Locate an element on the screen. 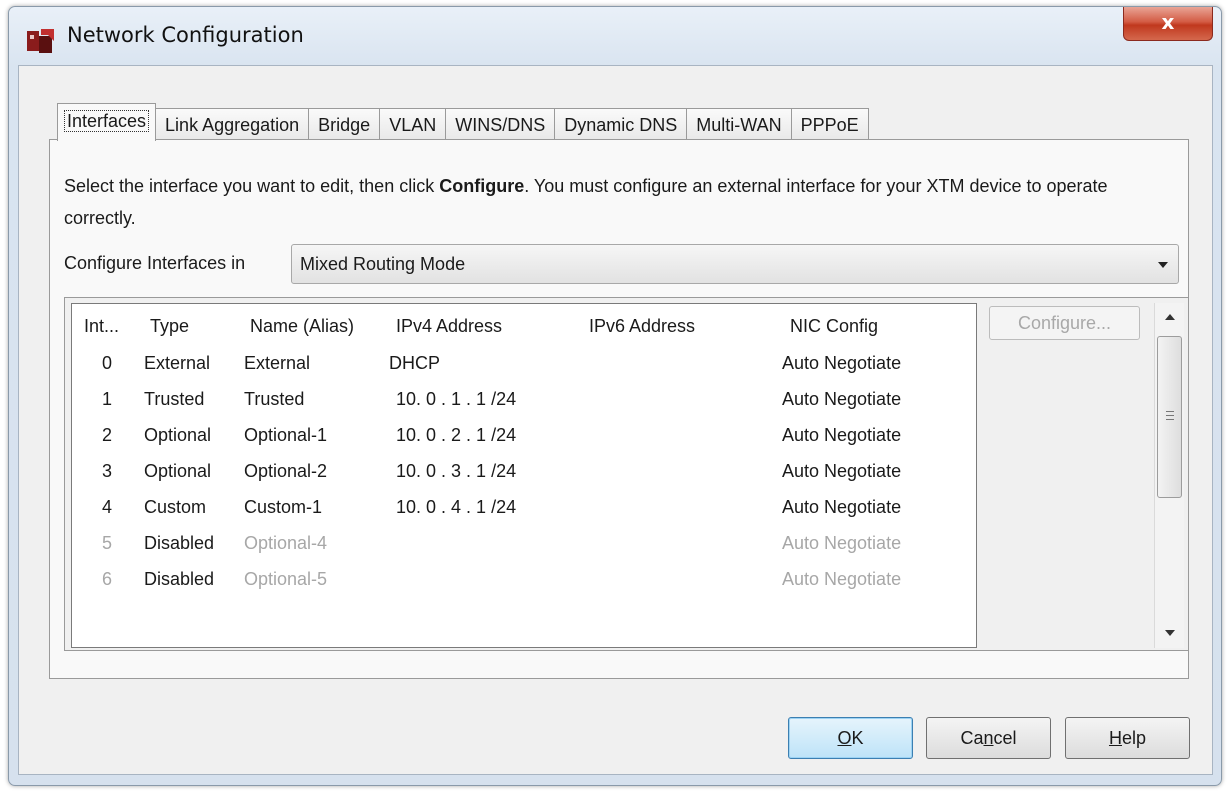  tab-vlan: VLAN is located at coordinates (413, 124).